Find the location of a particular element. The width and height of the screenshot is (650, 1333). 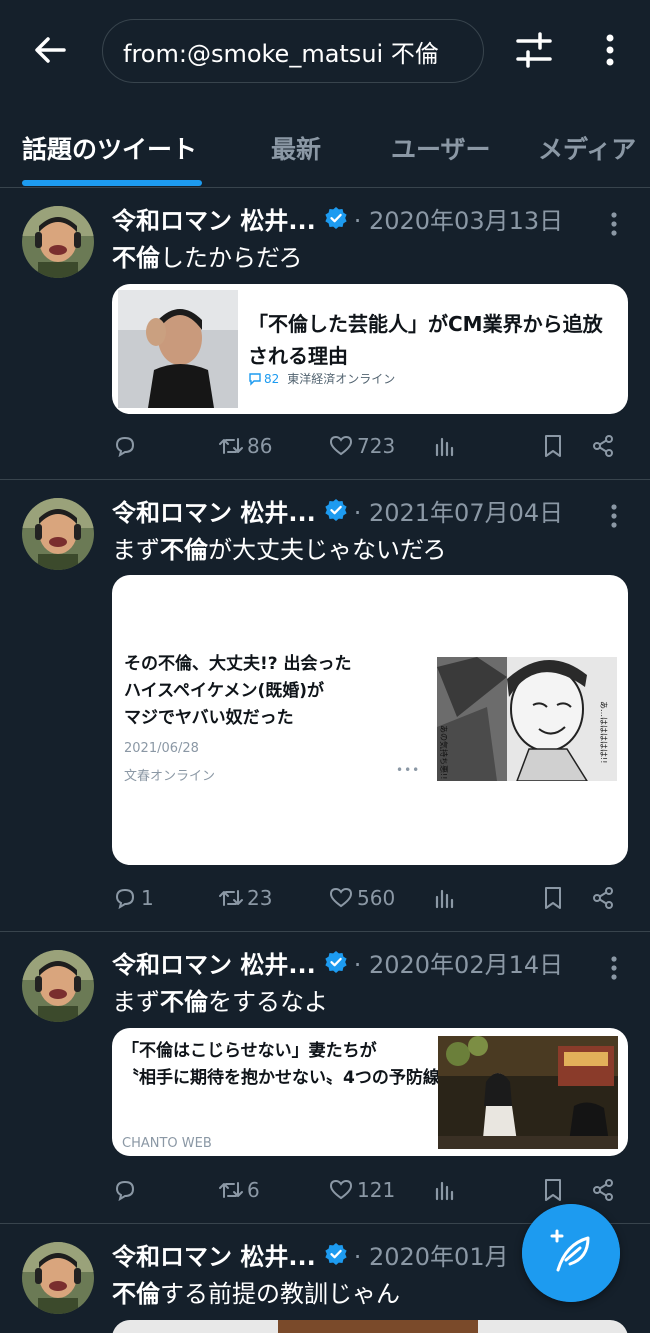

tweet-text: まず不倫が大丈夫じゃないだろ is located at coordinates (279, 550).